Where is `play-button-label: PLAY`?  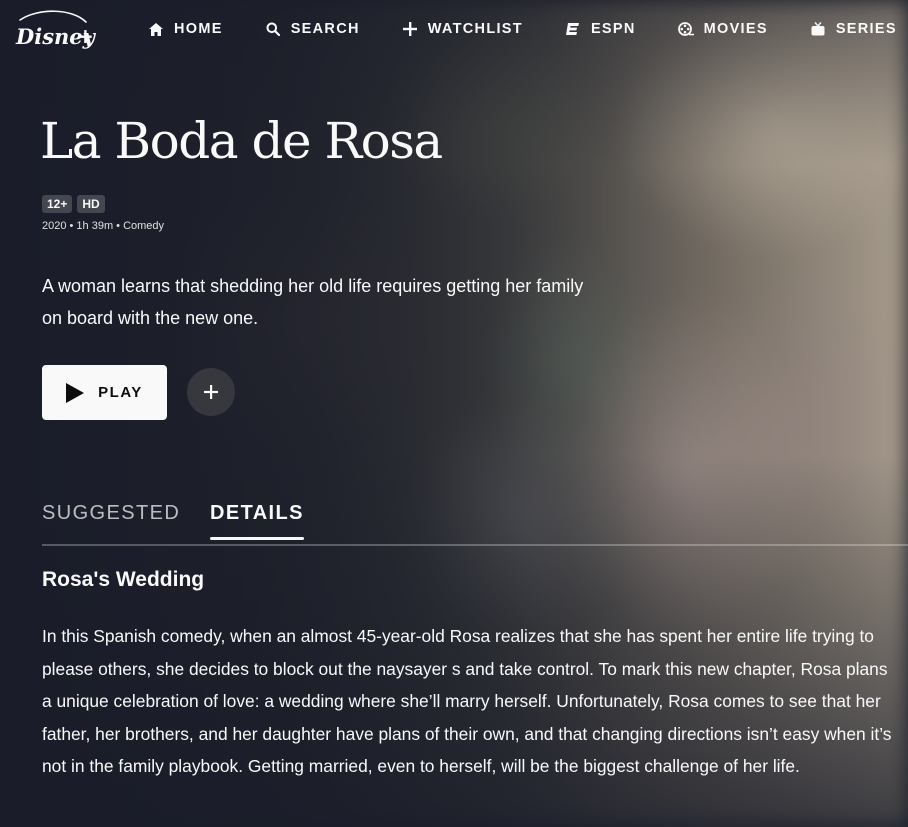
play-button-label: PLAY is located at coordinates (120, 392).